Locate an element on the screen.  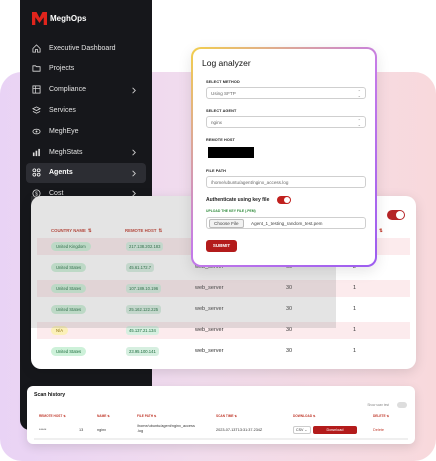
sidebar-item-agents: Agents is located at coordinates (86, 172).